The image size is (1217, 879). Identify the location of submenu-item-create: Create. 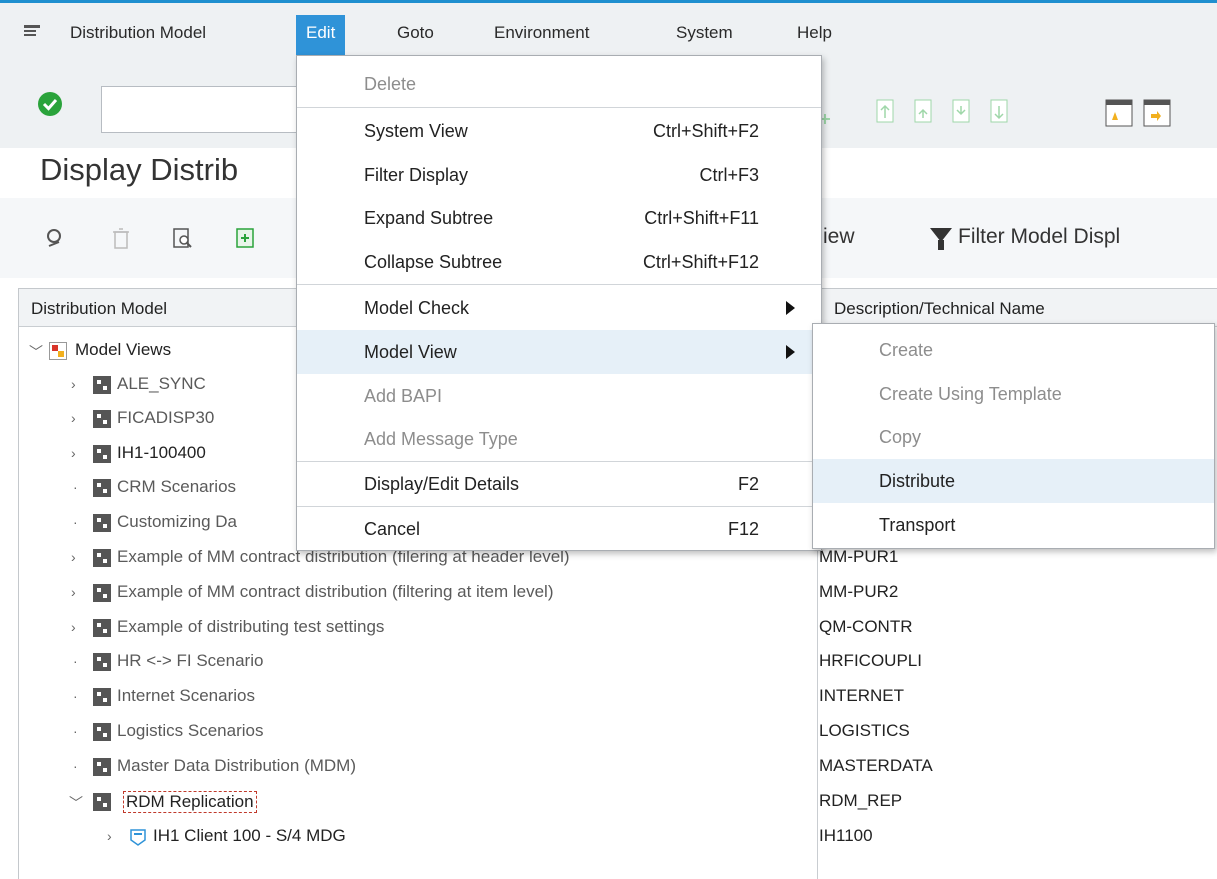
(1013, 350).